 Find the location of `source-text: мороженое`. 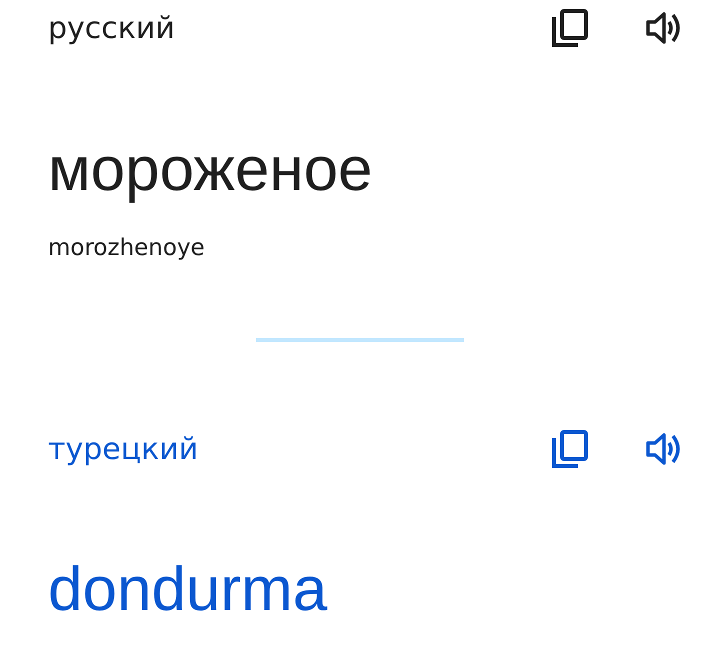

source-text: мороженое is located at coordinates (211, 170).